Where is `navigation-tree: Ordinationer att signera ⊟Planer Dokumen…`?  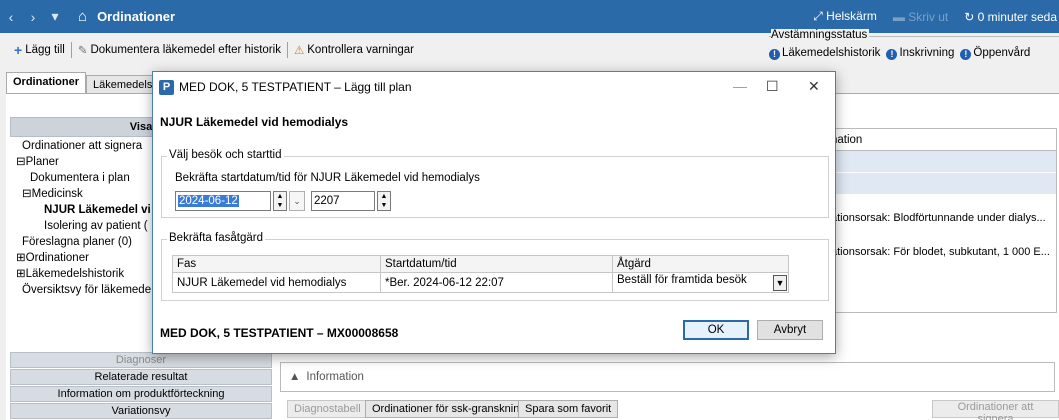
navigation-tree: Ordinationer att signera ⊟Planer Dokumen… is located at coordinates (83, 218).